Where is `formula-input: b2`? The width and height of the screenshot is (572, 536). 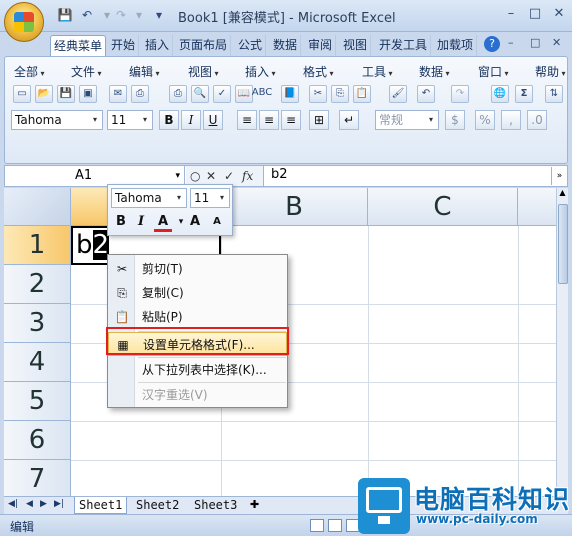
formula-input: b2 is located at coordinates (279, 174).